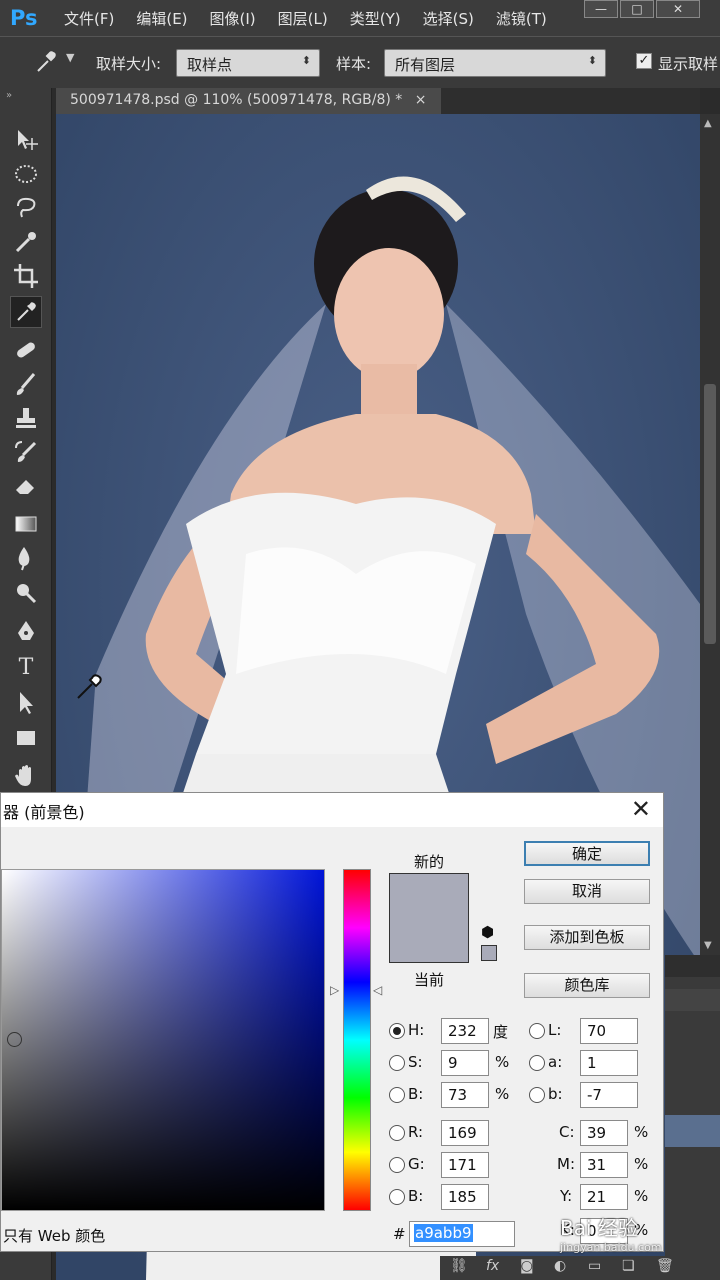  I want to click on green-radio, so click(397, 1165).